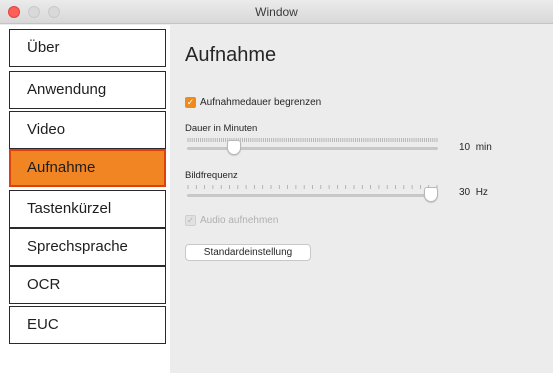 This screenshot has height=373, width=553. I want to click on framerate-slider-thumb, so click(431, 194).